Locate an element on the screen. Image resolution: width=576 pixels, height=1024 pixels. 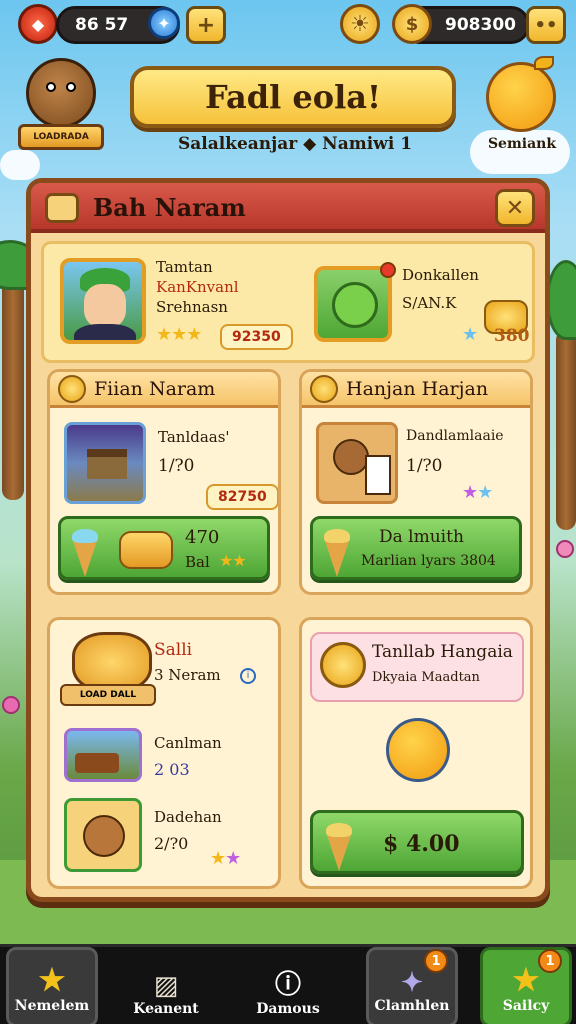
palm-trunk-left is located at coordinates (13, 390).